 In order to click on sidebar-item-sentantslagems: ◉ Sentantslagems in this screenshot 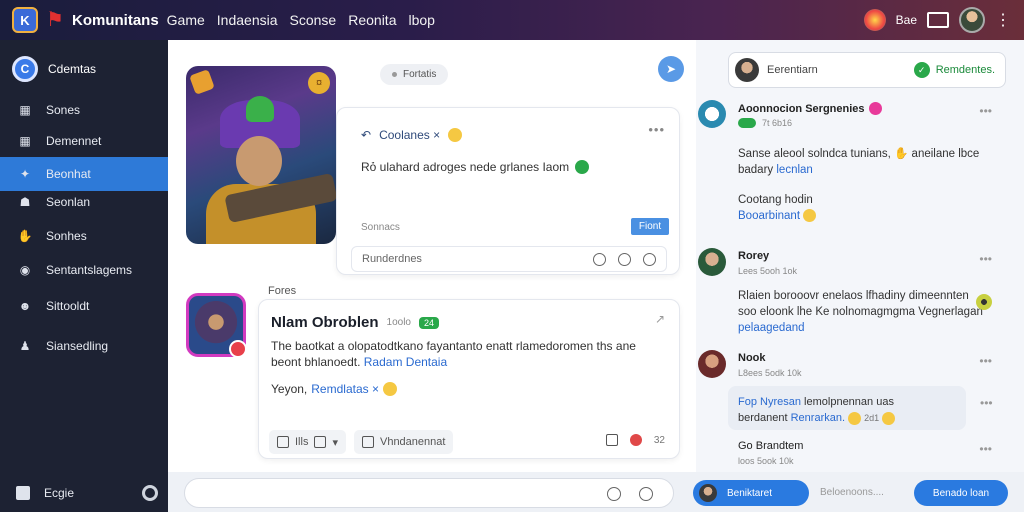, I will do `click(84, 270)`.